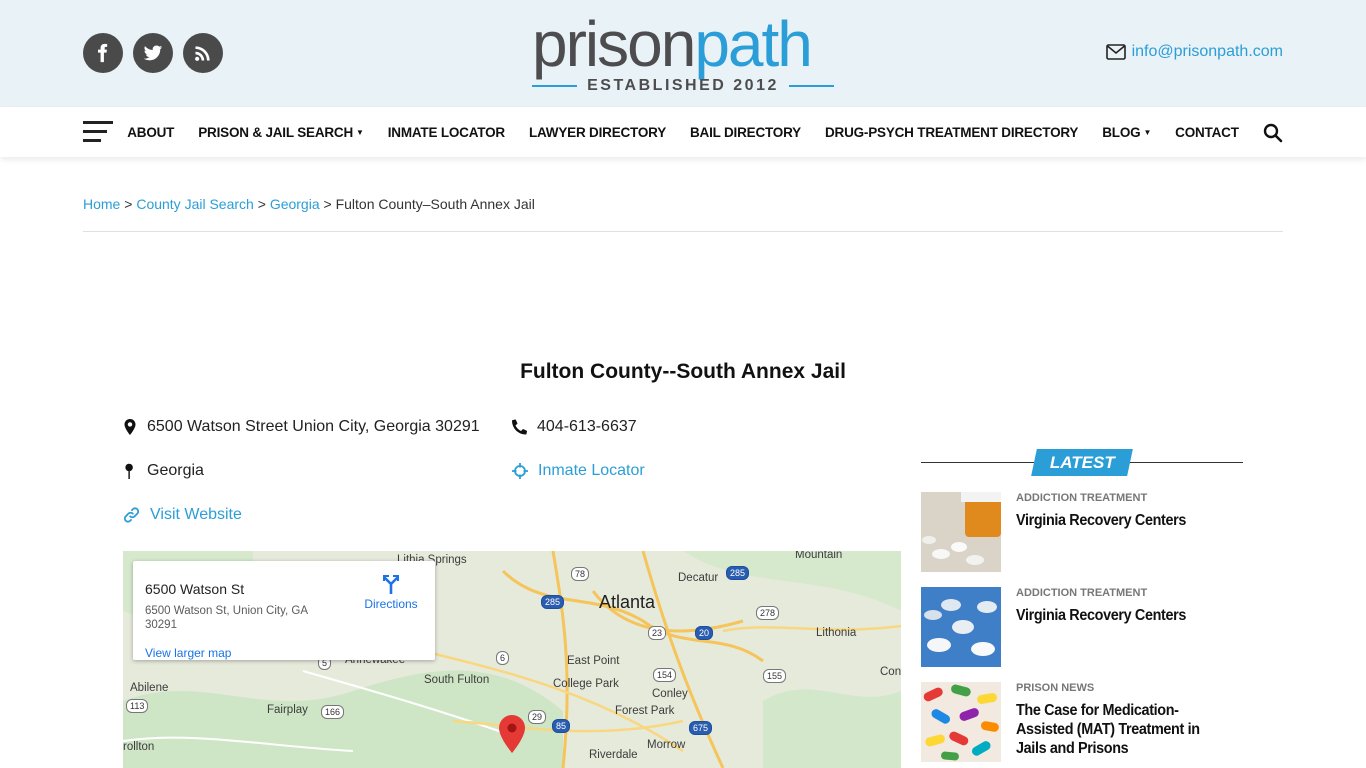  What do you see at coordinates (196, 514) in the screenshot?
I see `website-text: Visit Website` at bounding box center [196, 514].